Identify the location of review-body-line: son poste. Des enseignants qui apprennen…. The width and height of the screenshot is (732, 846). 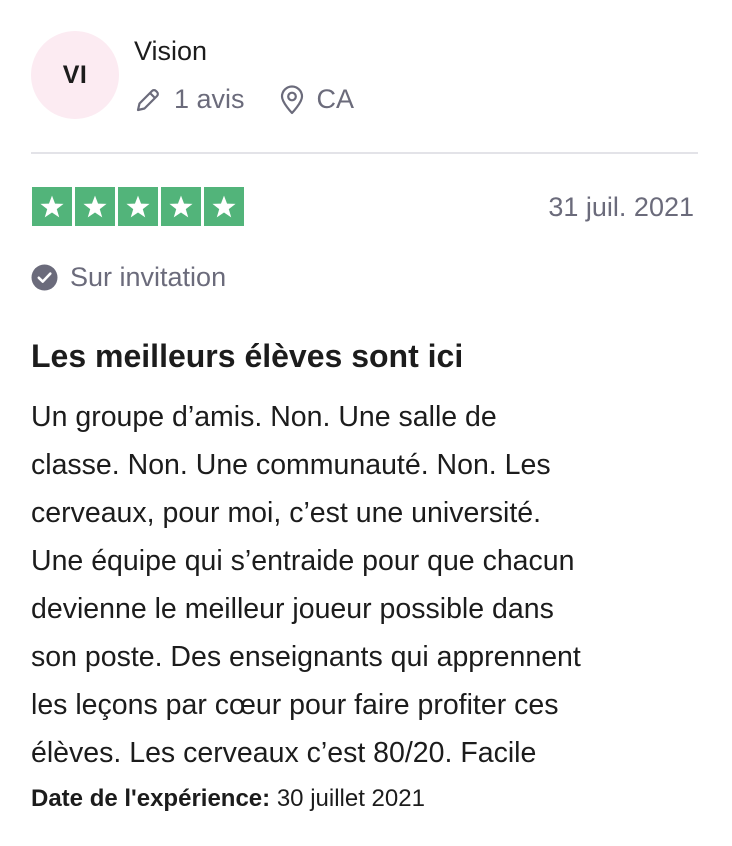
(306, 657).